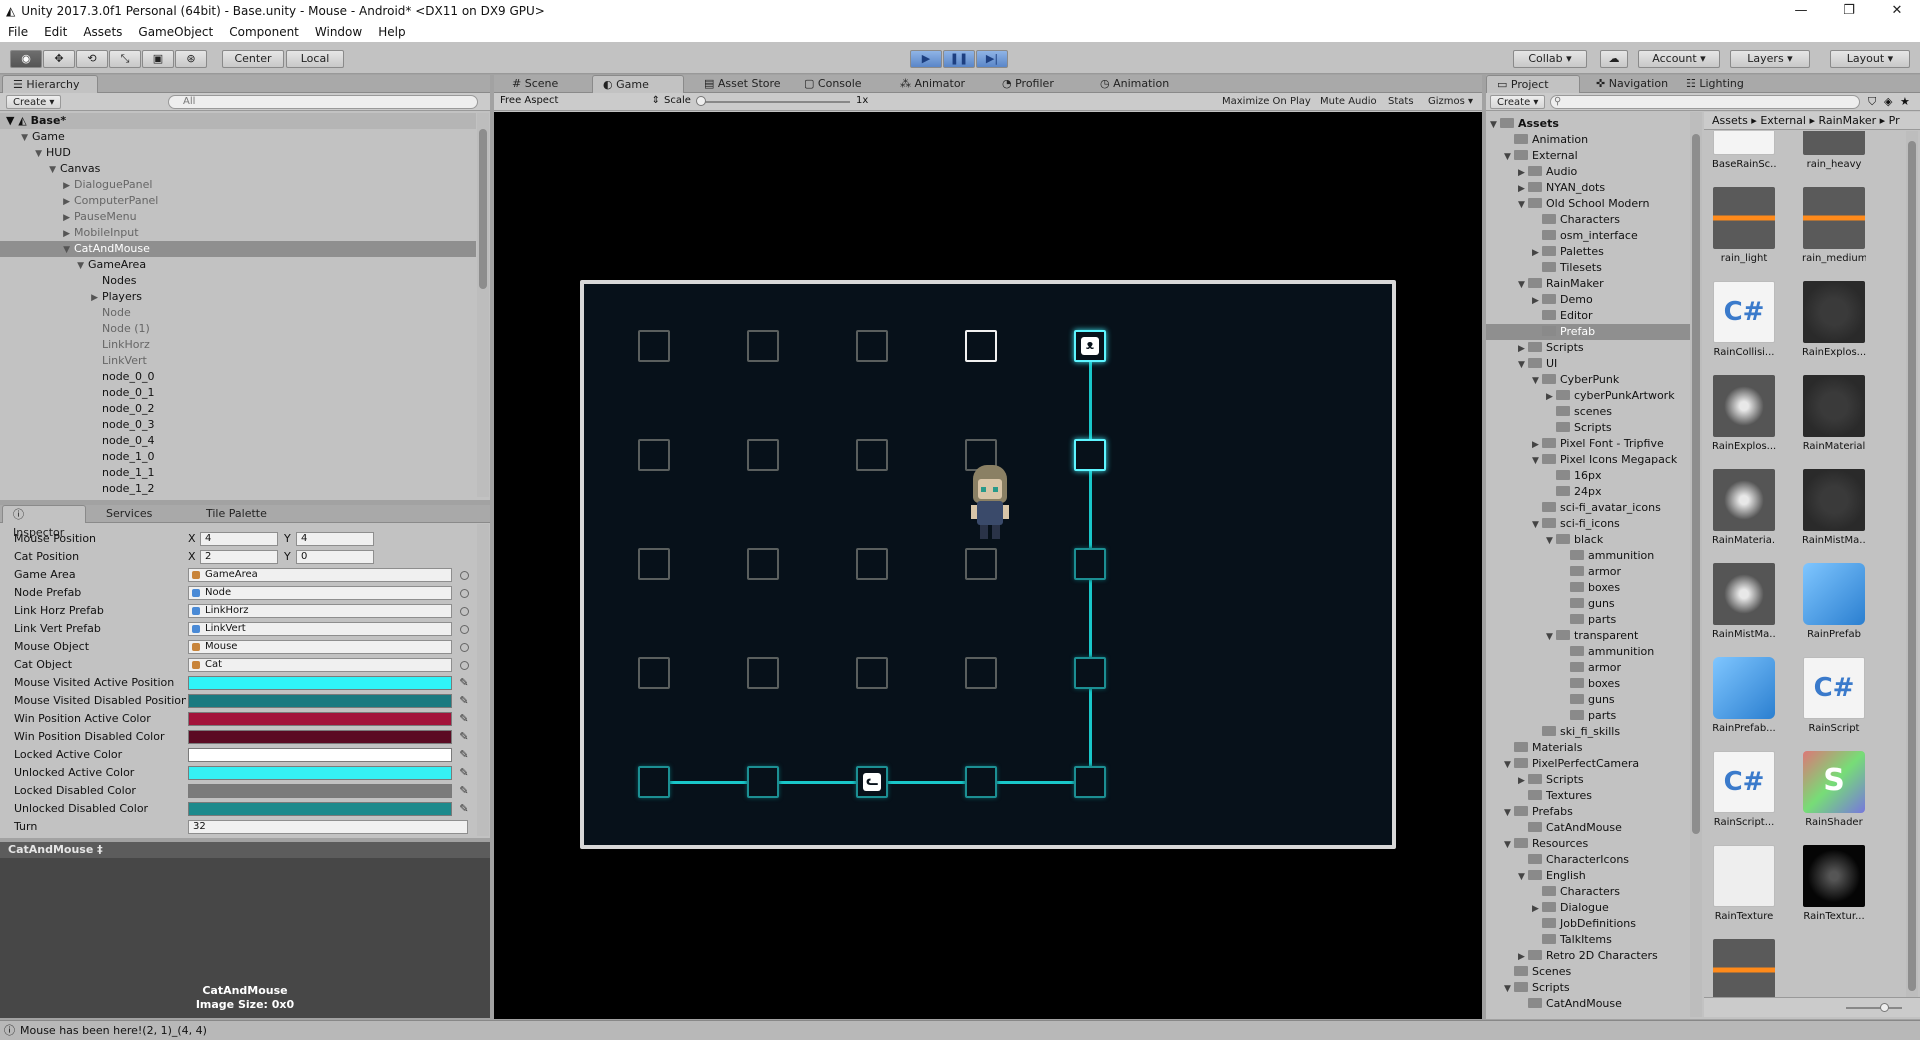 Image resolution: width=1920 pixels, height=1040 pixels. What do you see at coordinates (483, 209) in the screenshot?
I see `hierarchy-scroll-thumb` at bounding box center [483, 209].